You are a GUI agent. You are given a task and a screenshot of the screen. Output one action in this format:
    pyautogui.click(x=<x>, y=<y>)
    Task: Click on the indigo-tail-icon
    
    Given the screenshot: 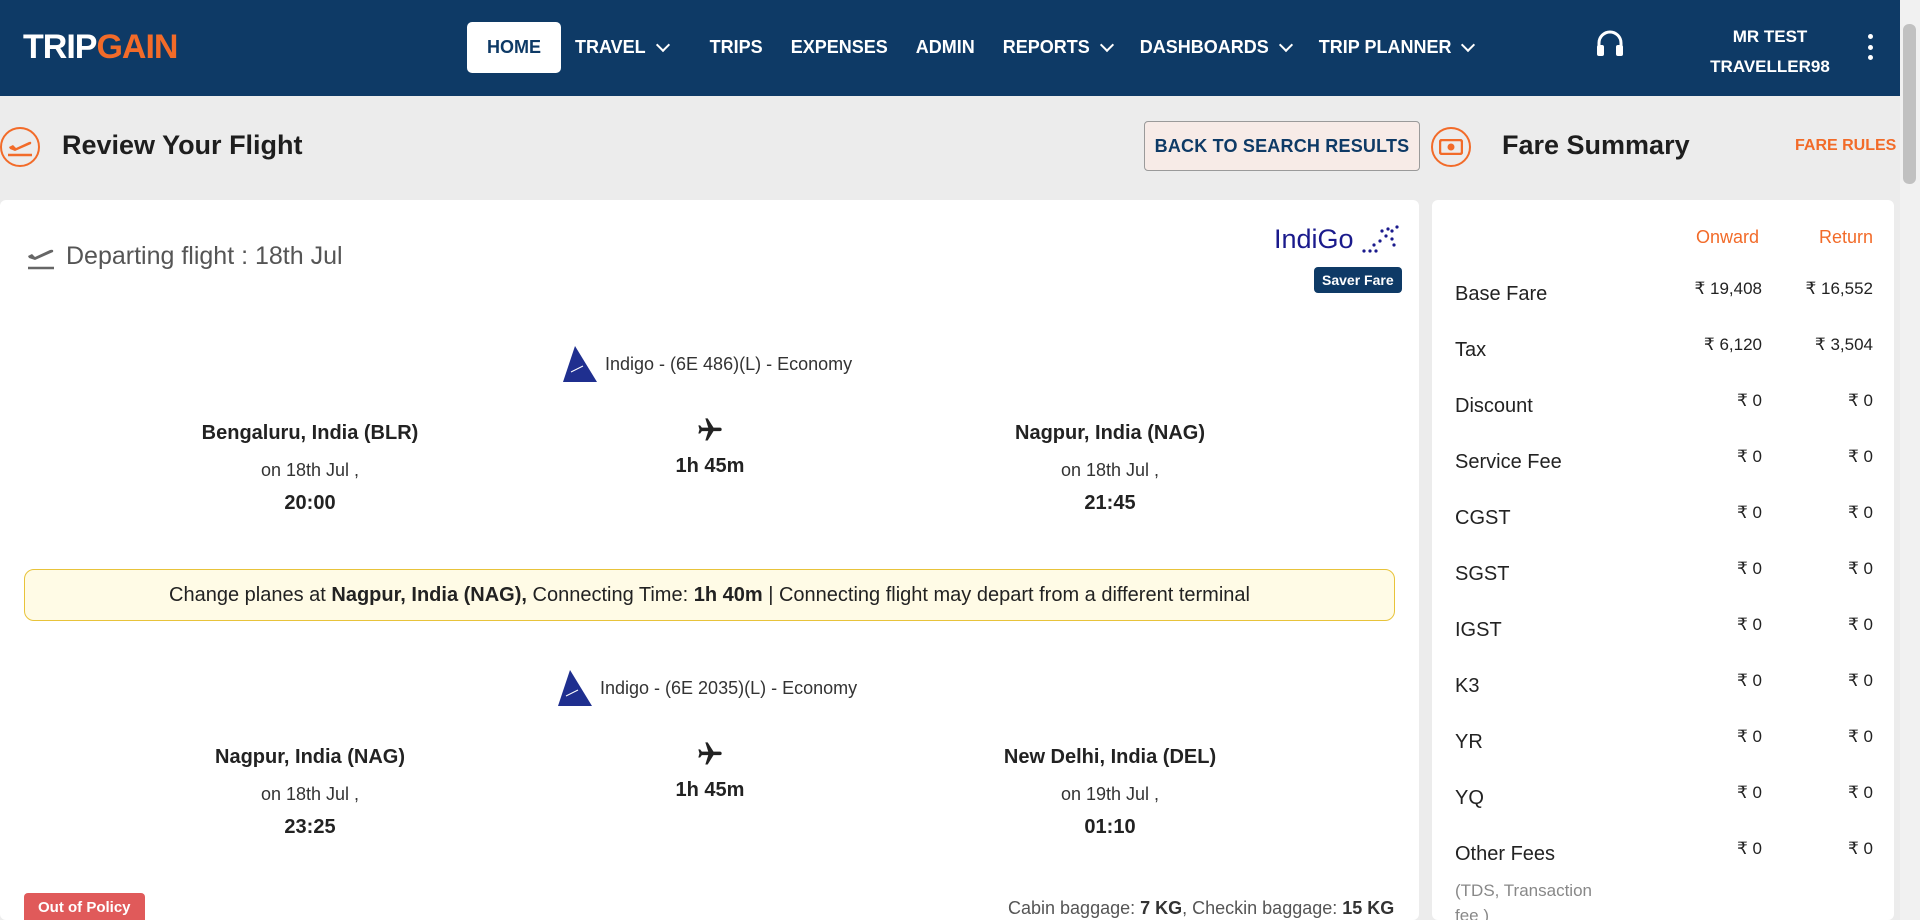 What is the action you would take?
    pyautogui.click(x=580, y=364)
    